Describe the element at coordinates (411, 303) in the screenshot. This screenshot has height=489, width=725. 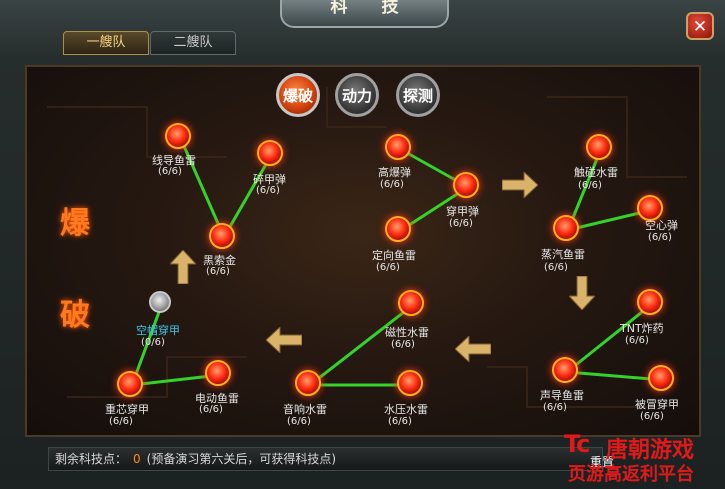
I see `tech-node-magnetic-mine` at that location.